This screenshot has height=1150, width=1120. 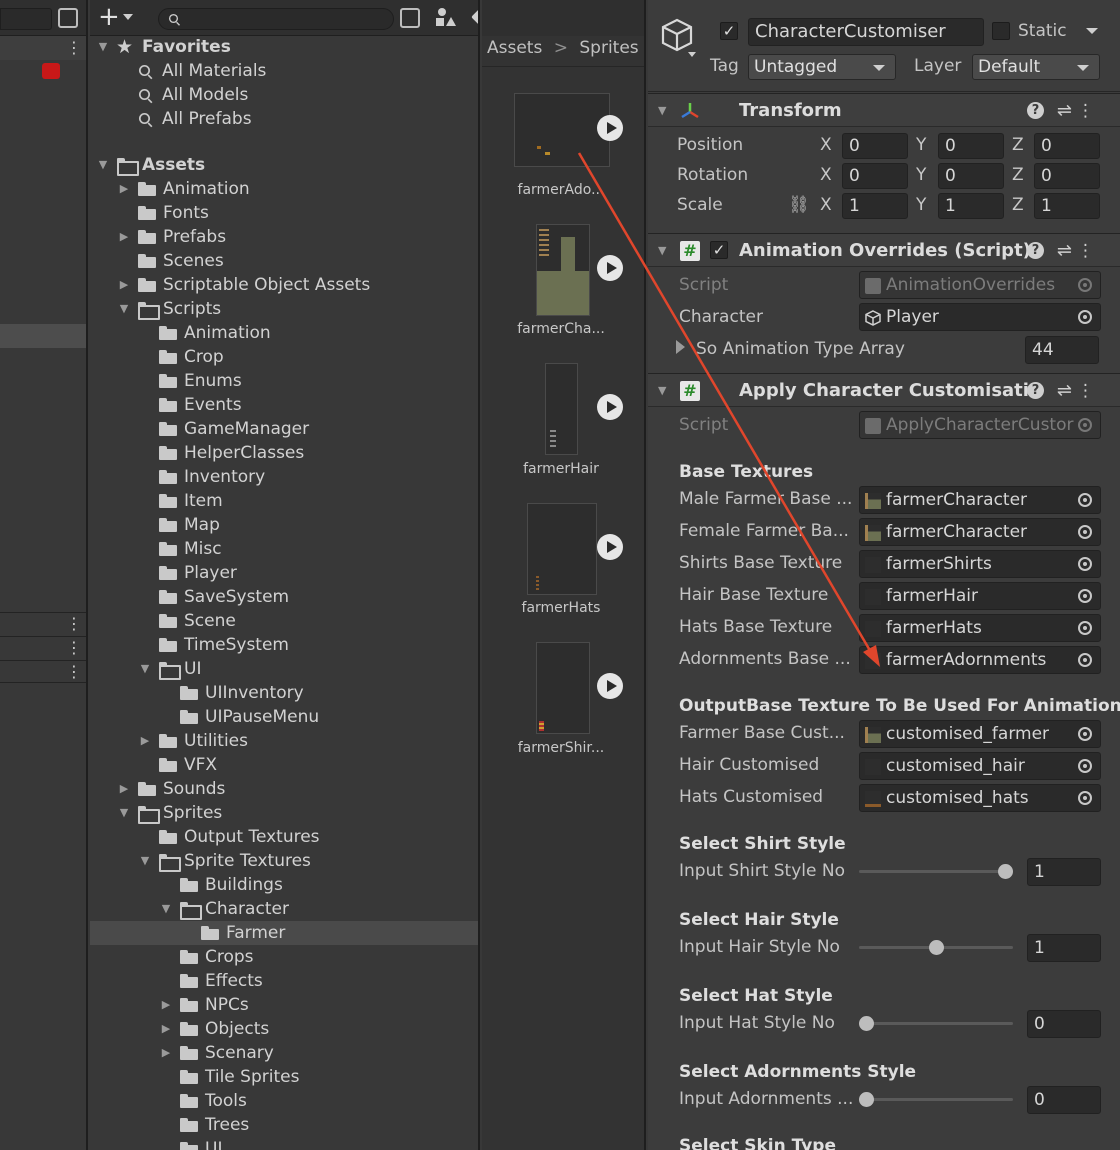 I want to click on folder-item: ▶ Prefabs, so click(x=284, y=237).